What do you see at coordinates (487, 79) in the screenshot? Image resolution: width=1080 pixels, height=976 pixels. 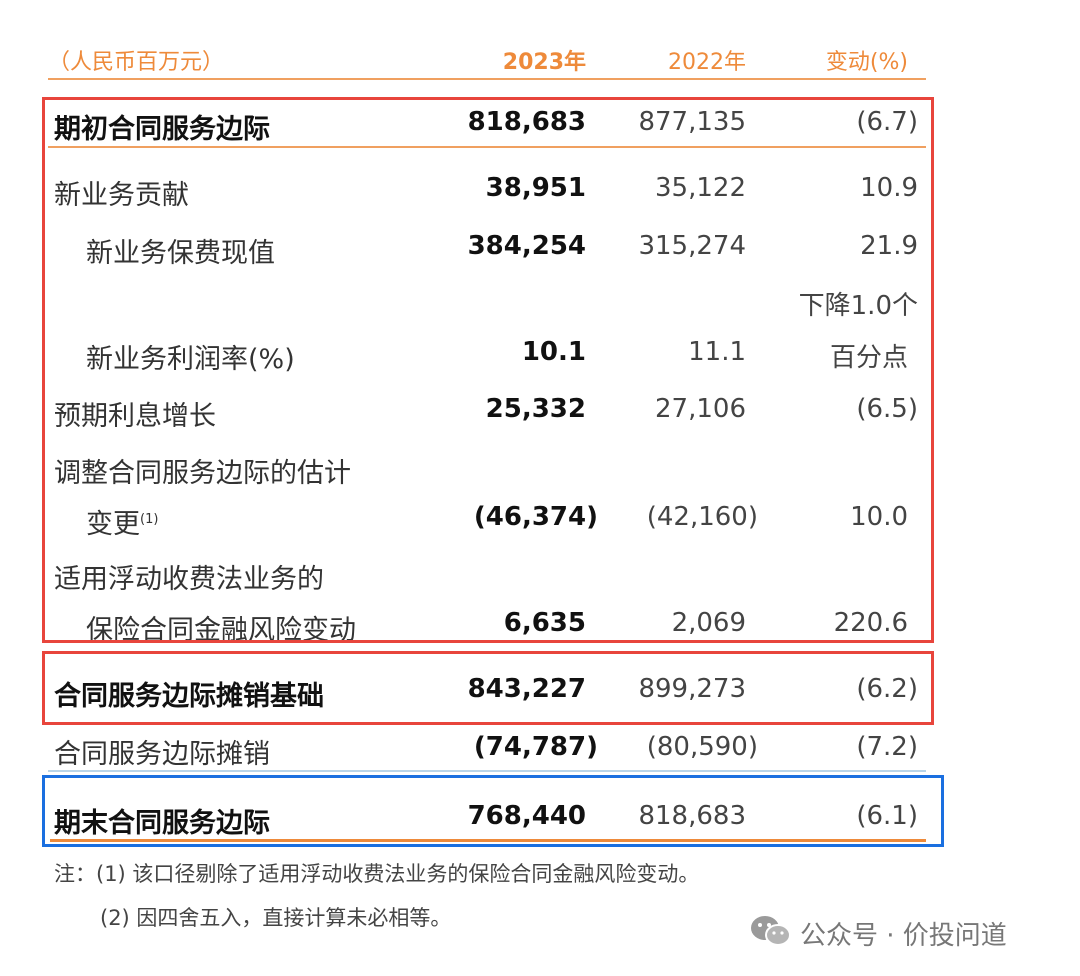 I see `header-divider` at bounding box center [487, 79].